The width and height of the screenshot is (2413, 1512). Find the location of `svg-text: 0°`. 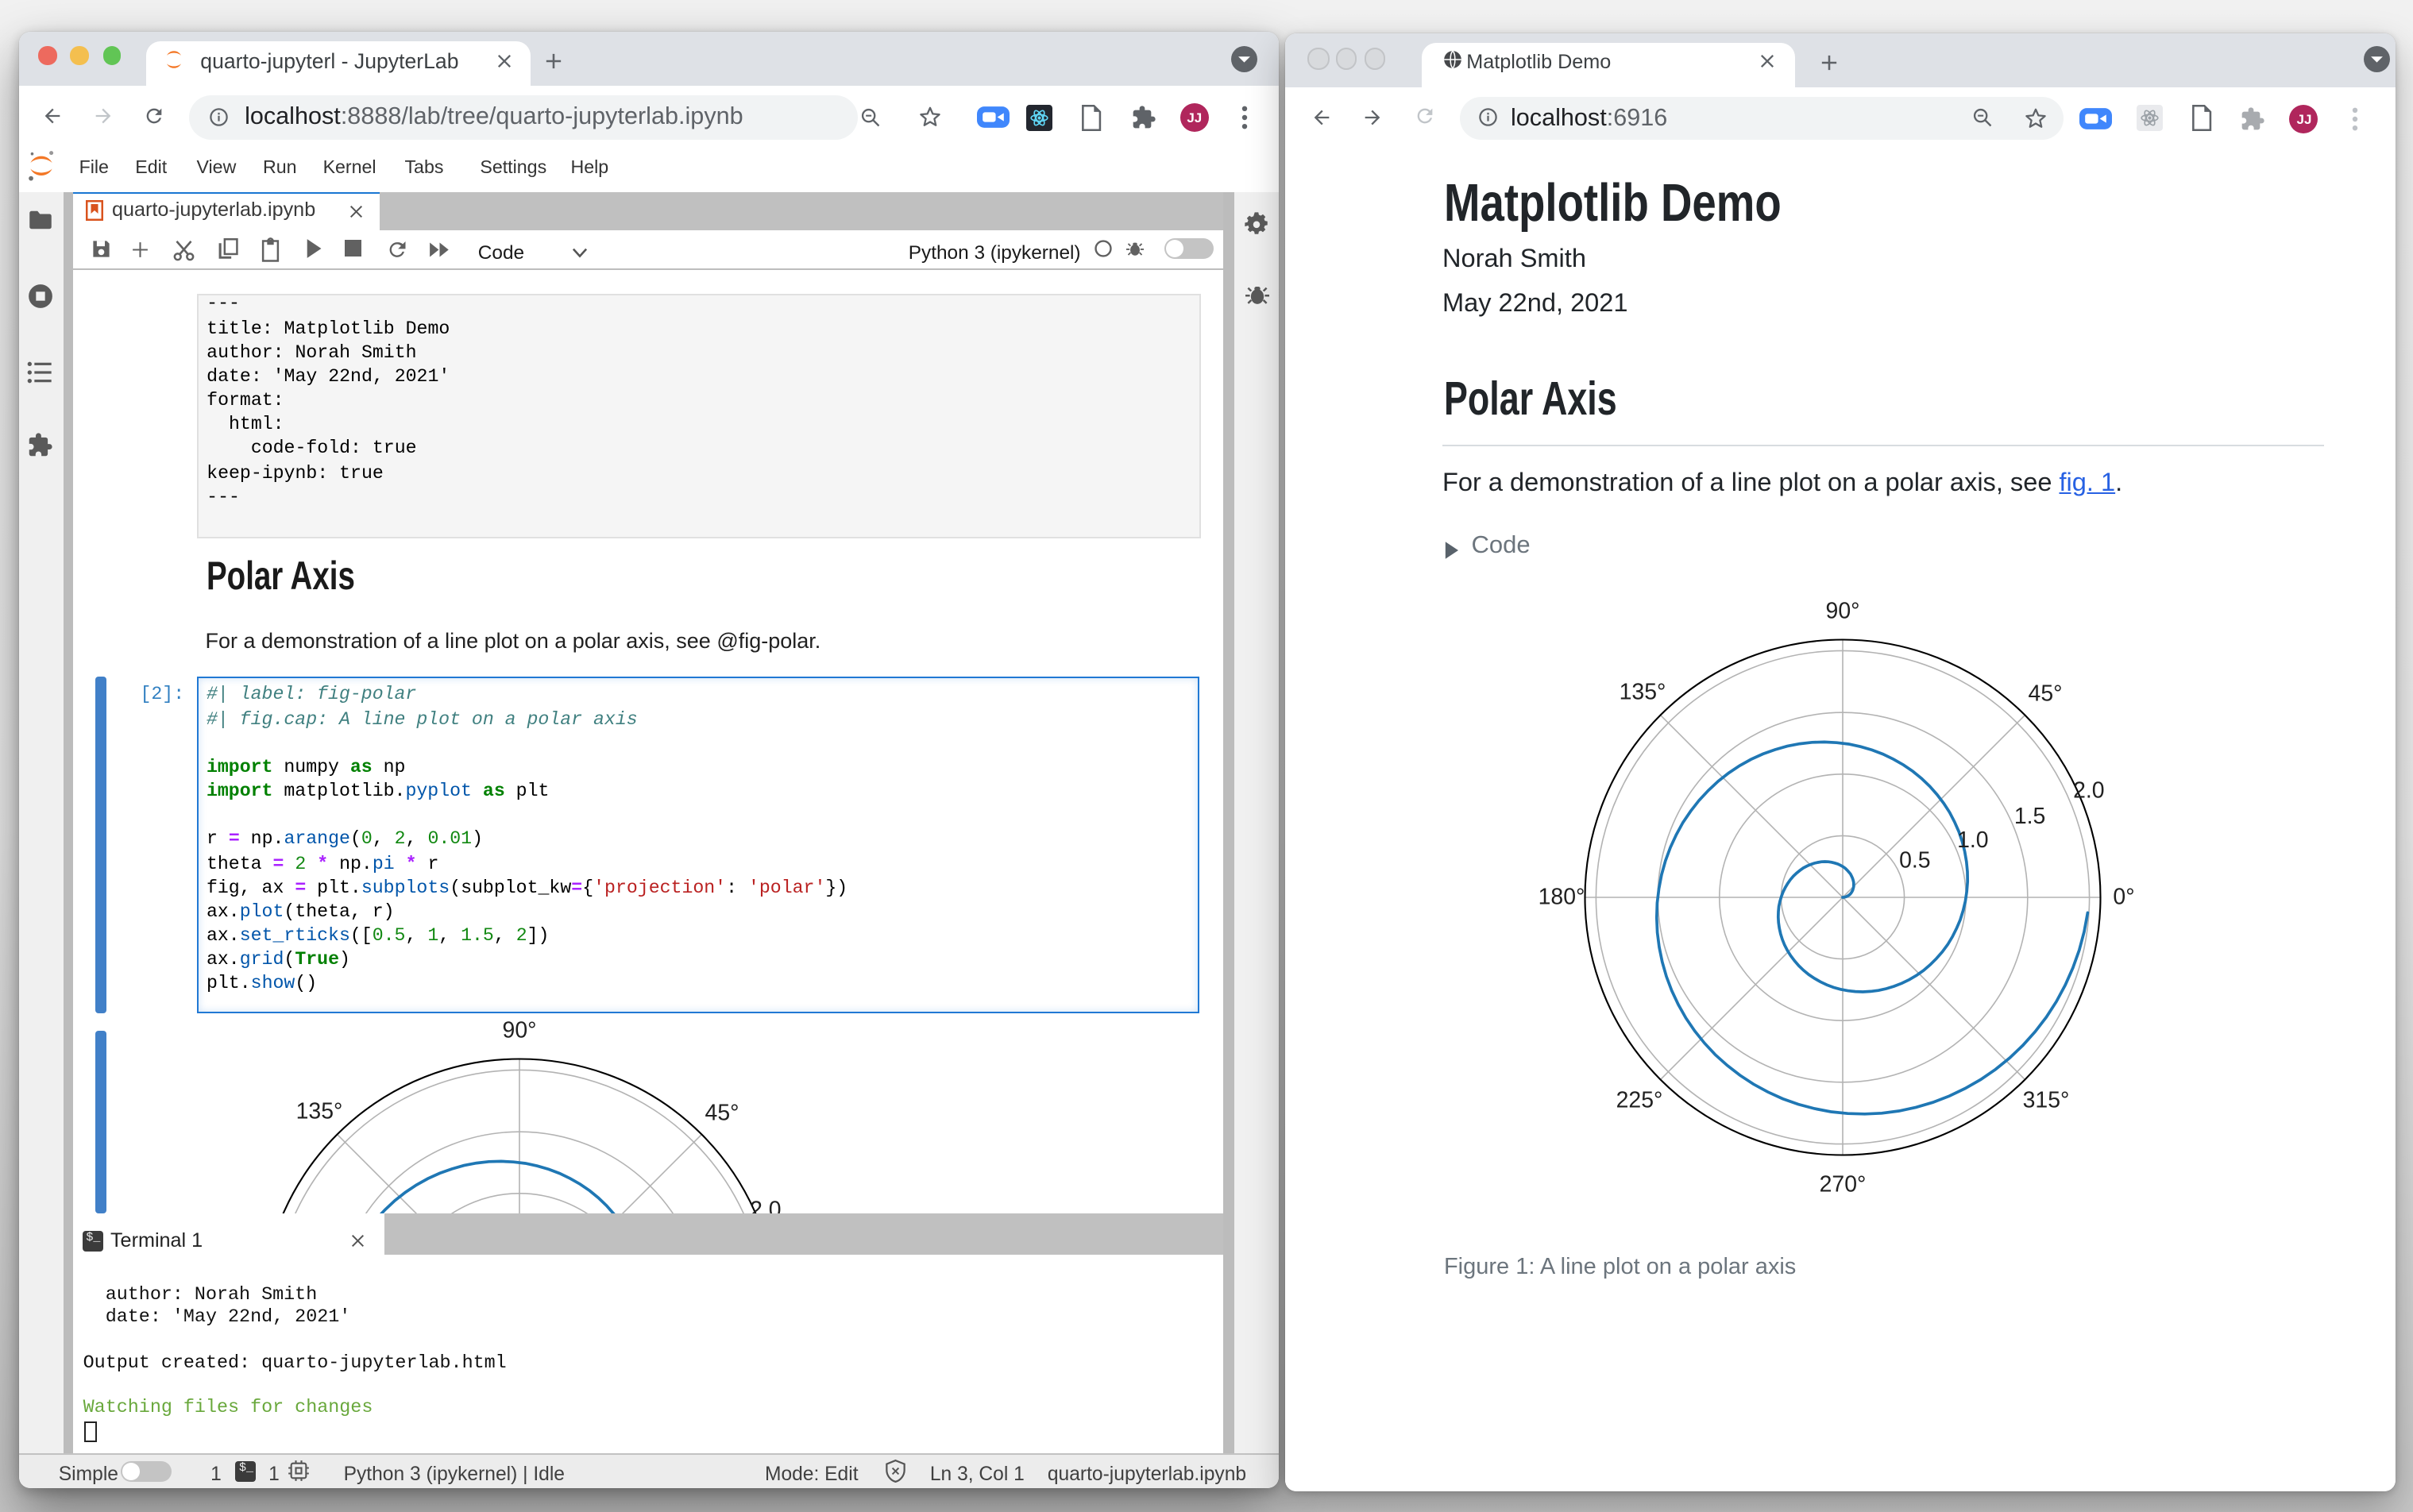

svg-text: 0° is located at coordinates (2123, 897).